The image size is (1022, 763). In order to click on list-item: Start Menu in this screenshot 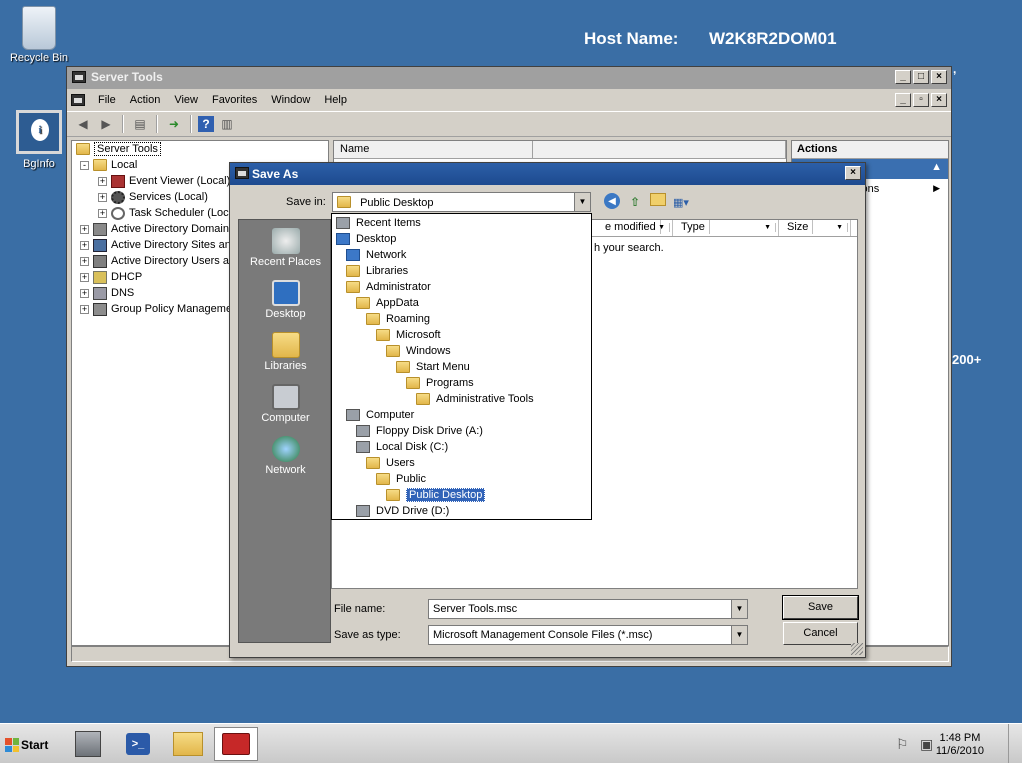, I will do `click(433, 367)`.